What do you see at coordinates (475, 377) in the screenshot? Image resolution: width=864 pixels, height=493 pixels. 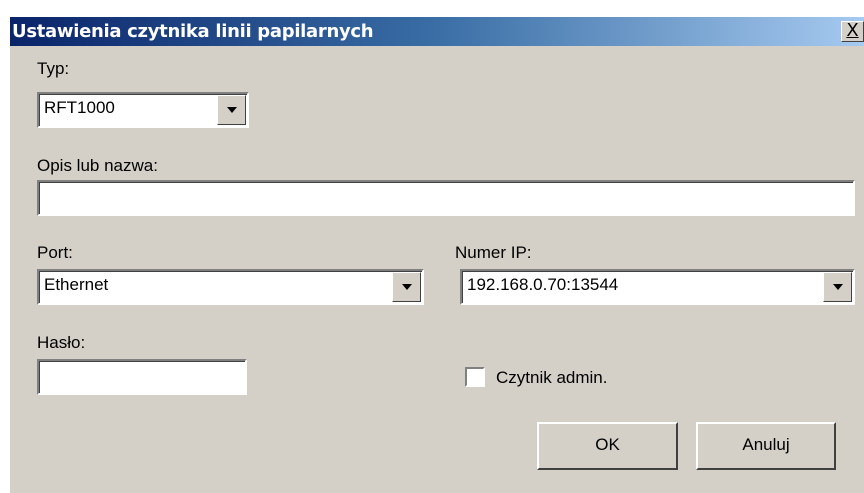 I see `admin-reader-checkbox` at bounding box center [475, 377].